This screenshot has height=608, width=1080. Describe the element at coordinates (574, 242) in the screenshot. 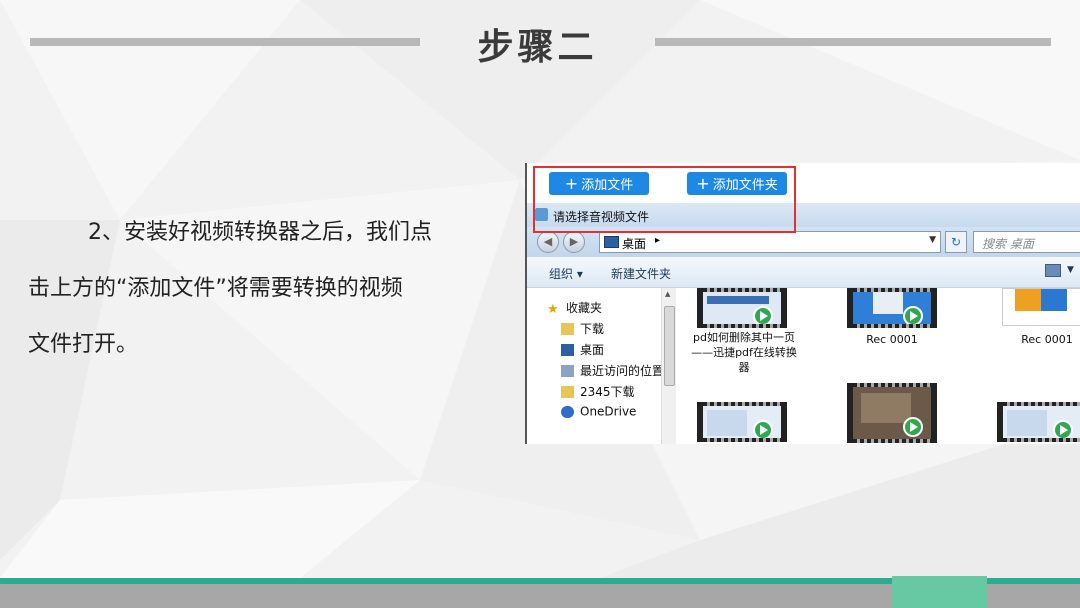

I see `forward-button: ▶` at that location.